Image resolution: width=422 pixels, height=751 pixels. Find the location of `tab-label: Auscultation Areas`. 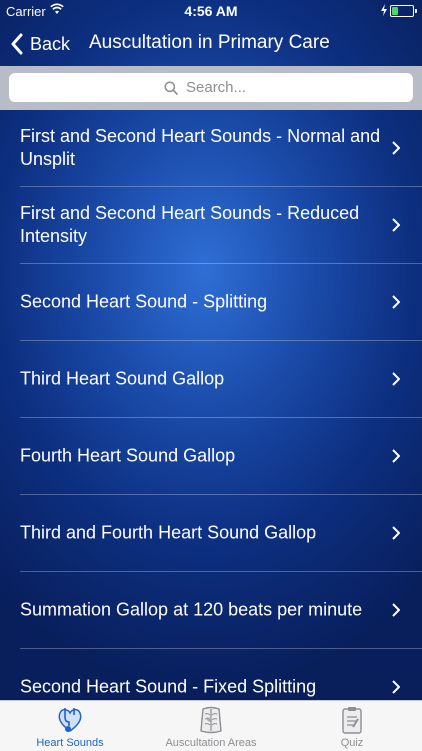

tab-label: Auscultation Areas is located at coordinates (211, 743).